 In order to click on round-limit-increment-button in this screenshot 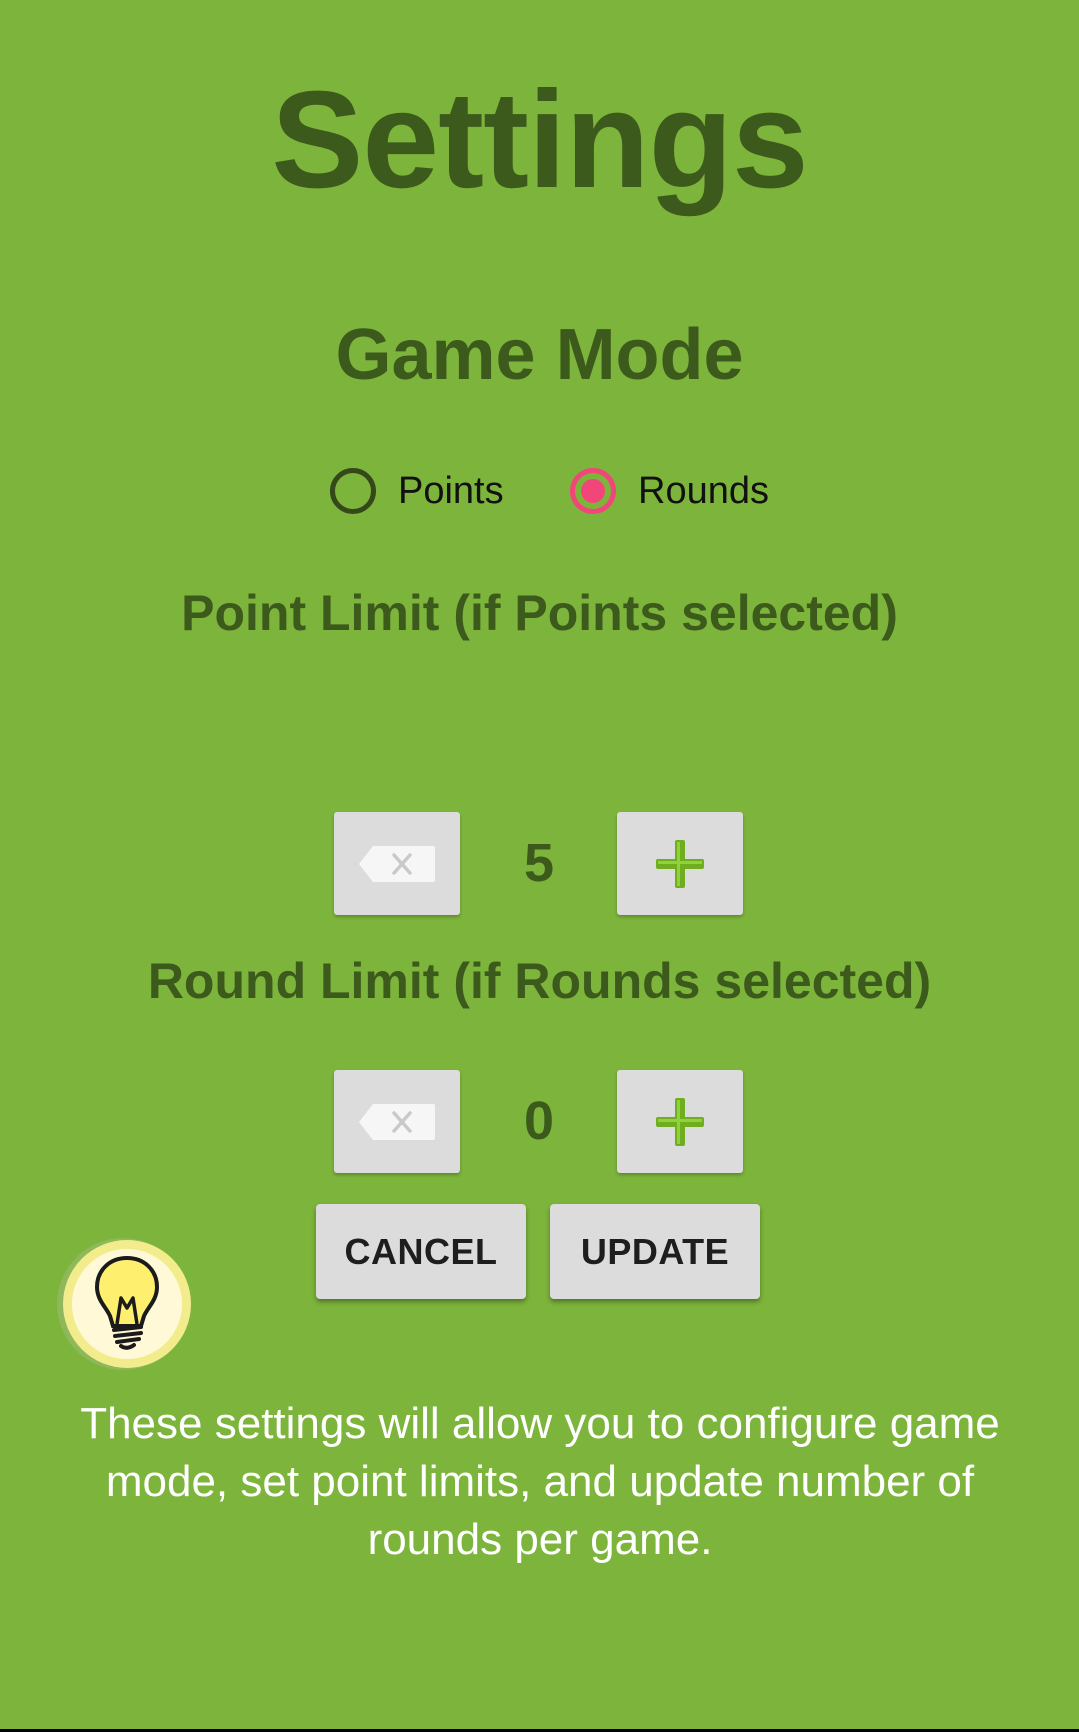, I will do `click(680, 1121)`.